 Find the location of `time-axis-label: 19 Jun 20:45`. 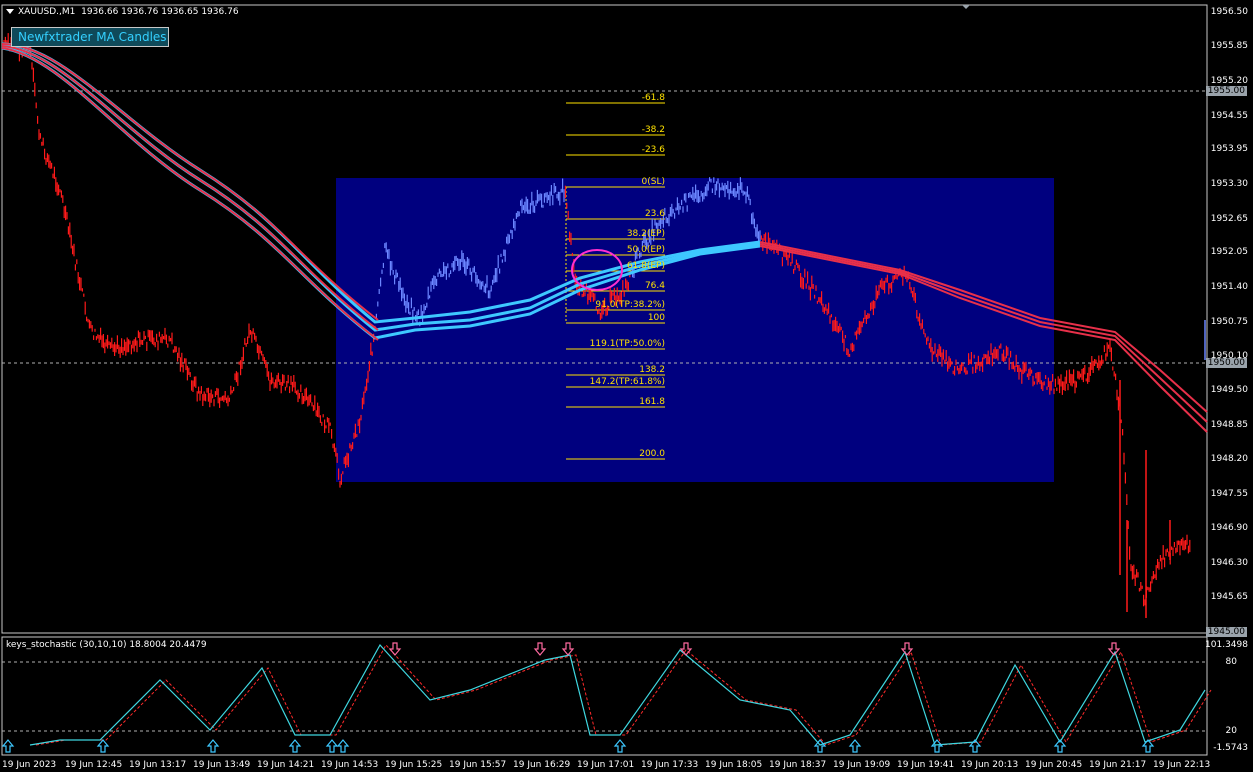

time-axis-label: 19 Jun 20:45 is located at coordinates (1054, 765).